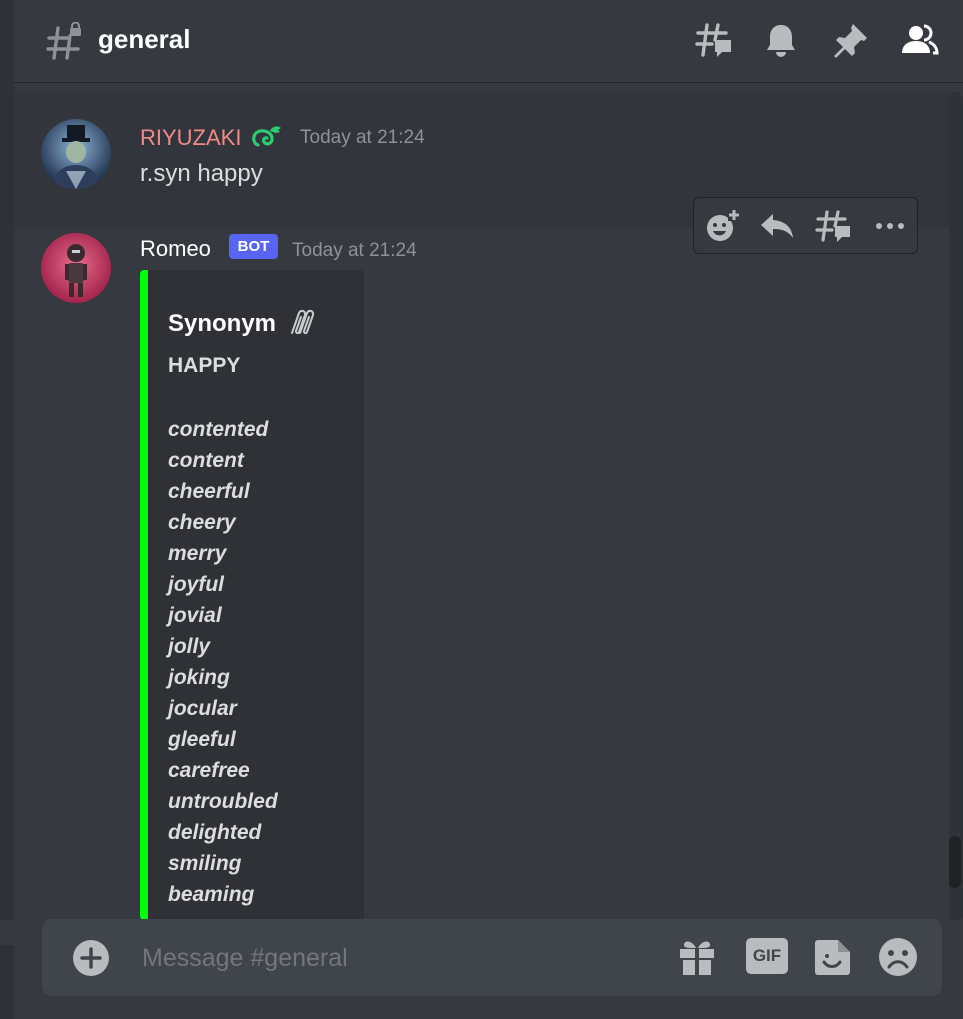  Describe the element at coordinates (392, 958) in the screenshot. I see `message-input` at that location.